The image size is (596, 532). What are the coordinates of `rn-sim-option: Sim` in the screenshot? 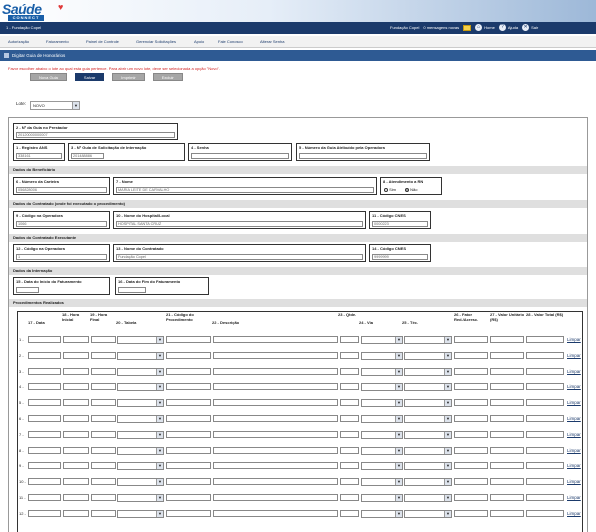 It's located at (390, 189).